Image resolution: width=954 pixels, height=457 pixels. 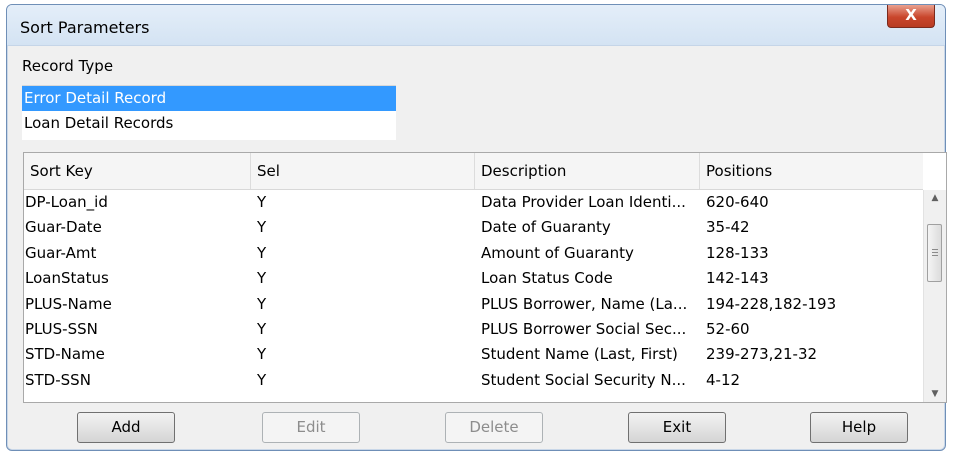 I want to click on record-type-list: Error Detail Record Loan Detail Records, so click(x=209, y=112).